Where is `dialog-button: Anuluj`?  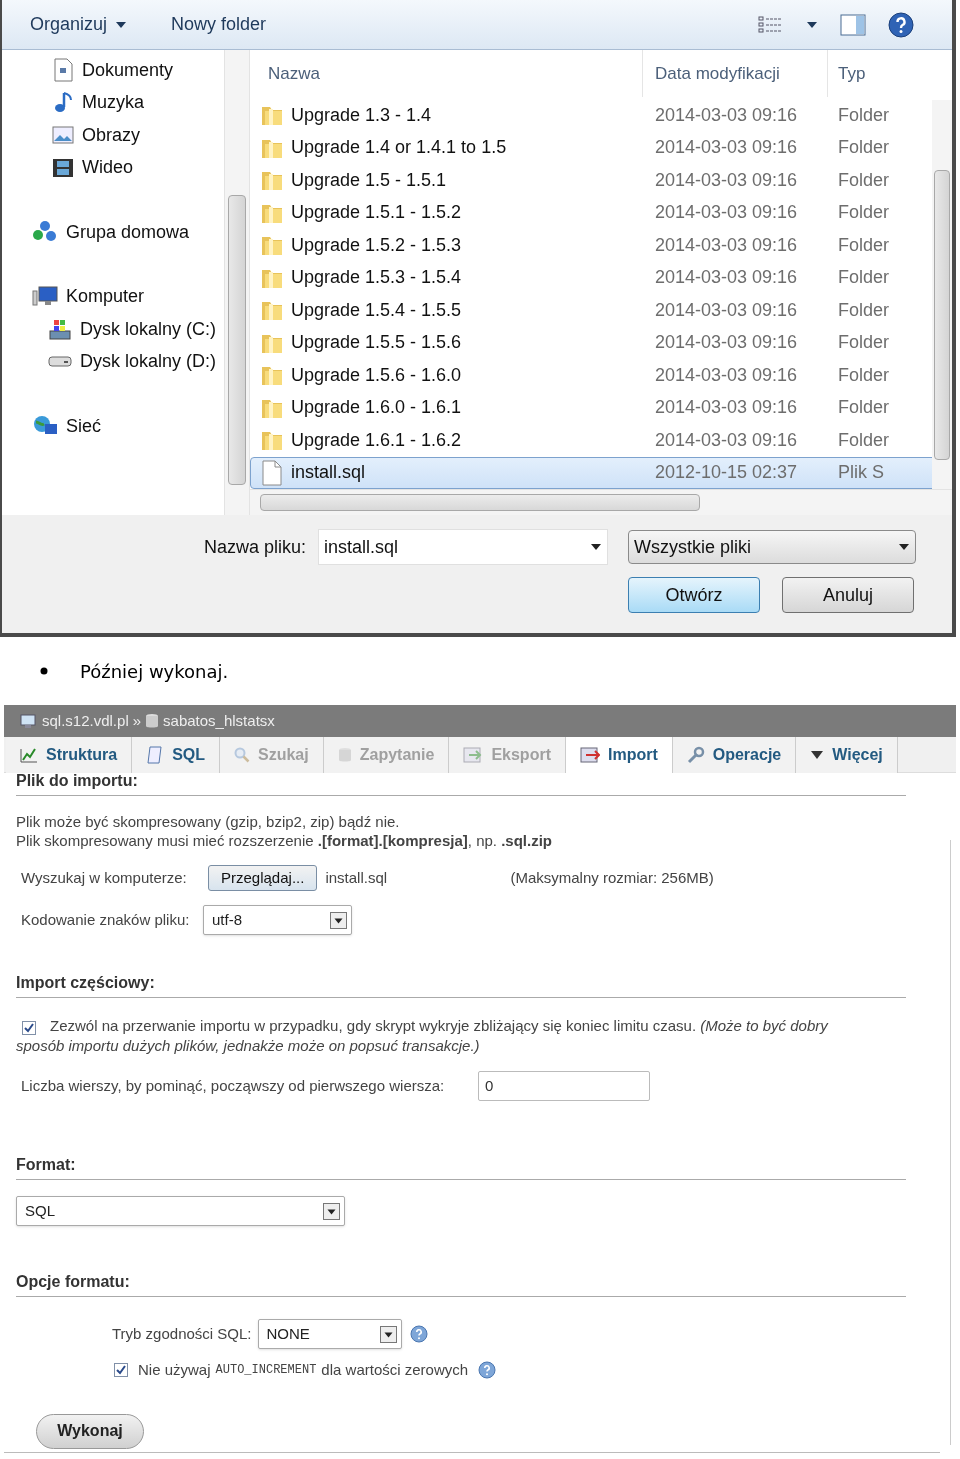
dialog-button: Anuluj is located at coordinates (848, 595).